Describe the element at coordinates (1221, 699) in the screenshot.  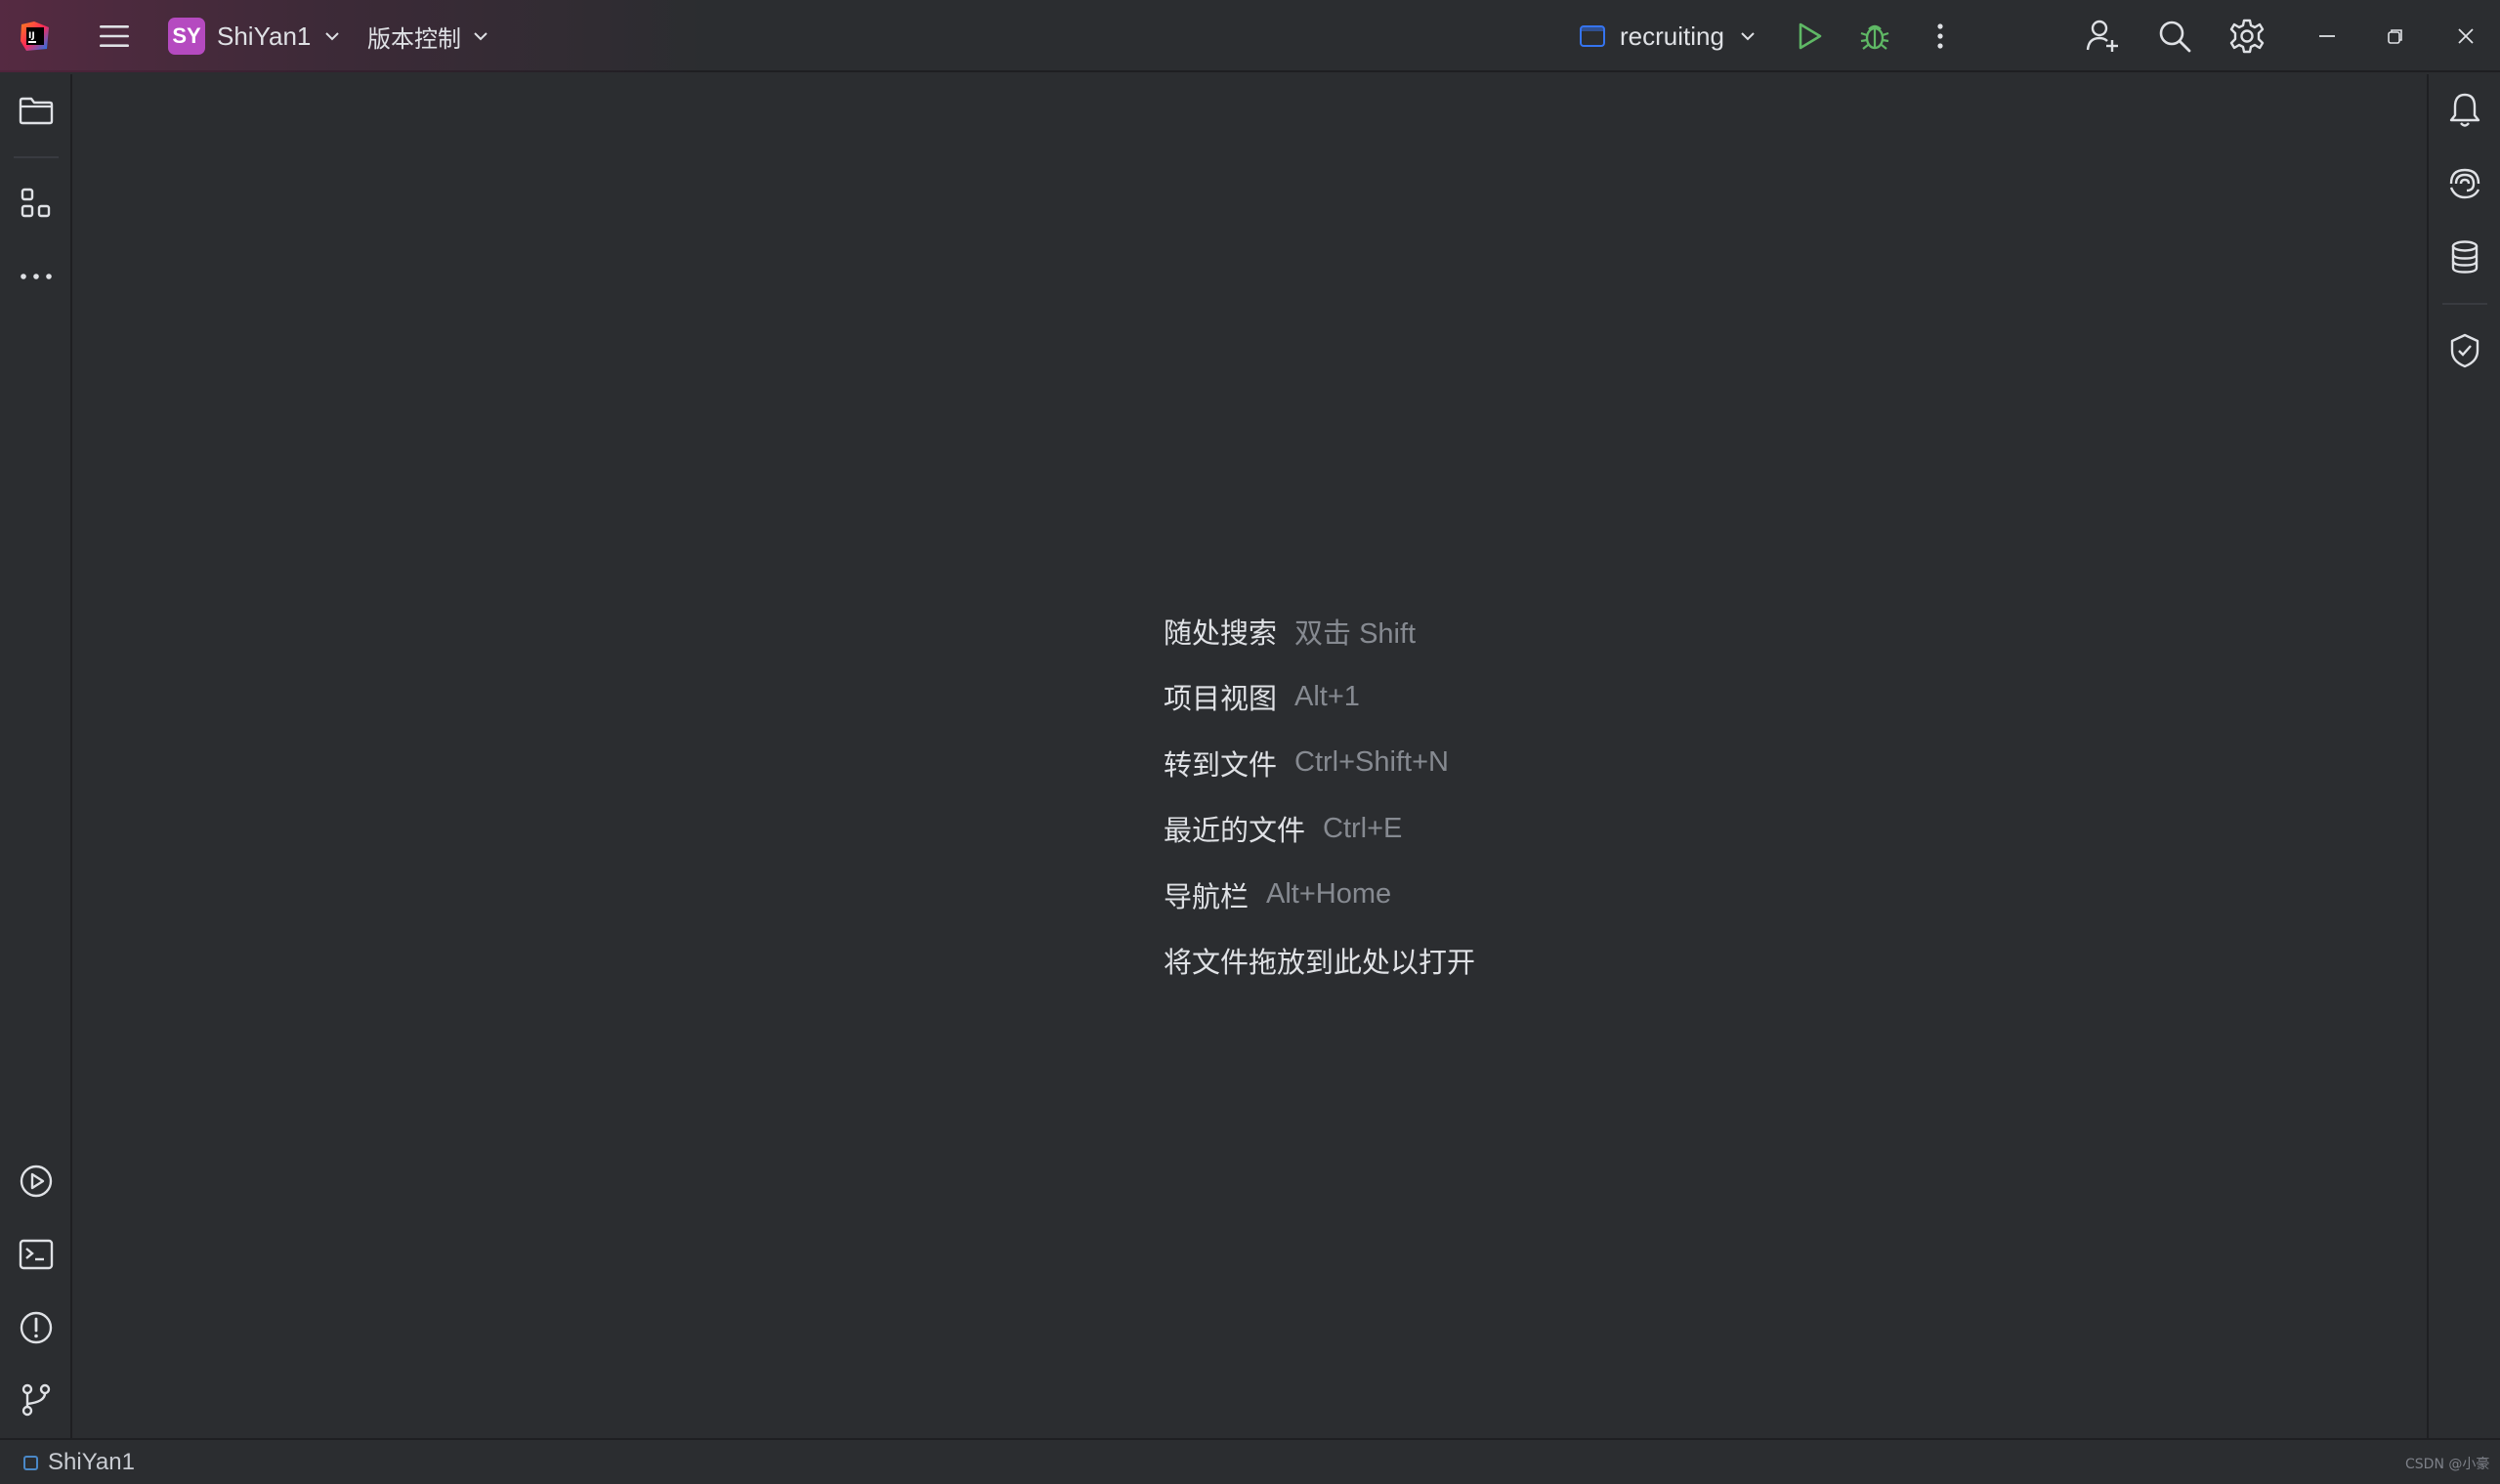
I see `hint-action: 项目视图` at that location.